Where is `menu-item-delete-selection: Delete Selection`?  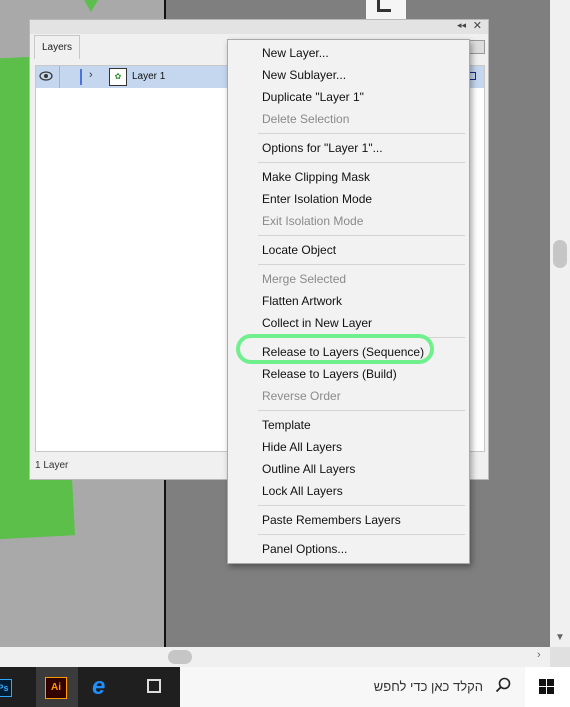
menu-item-delete-selection: Delete Selection is located at coordinates (306, 119).